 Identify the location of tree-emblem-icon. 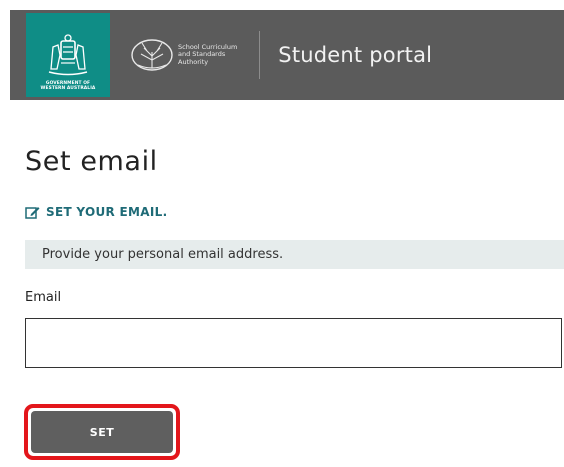
(152, 55).